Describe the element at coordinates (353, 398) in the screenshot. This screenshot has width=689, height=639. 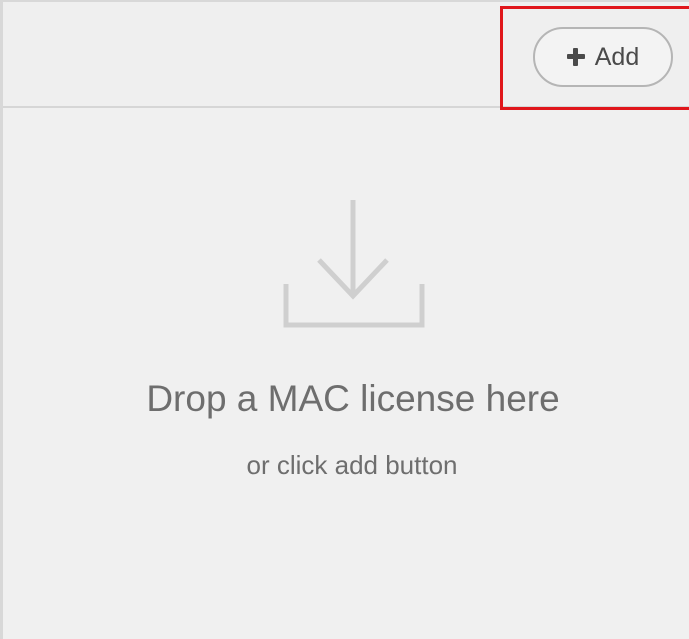
I see `dropzone-title: Drop a MAC license here` at that location.